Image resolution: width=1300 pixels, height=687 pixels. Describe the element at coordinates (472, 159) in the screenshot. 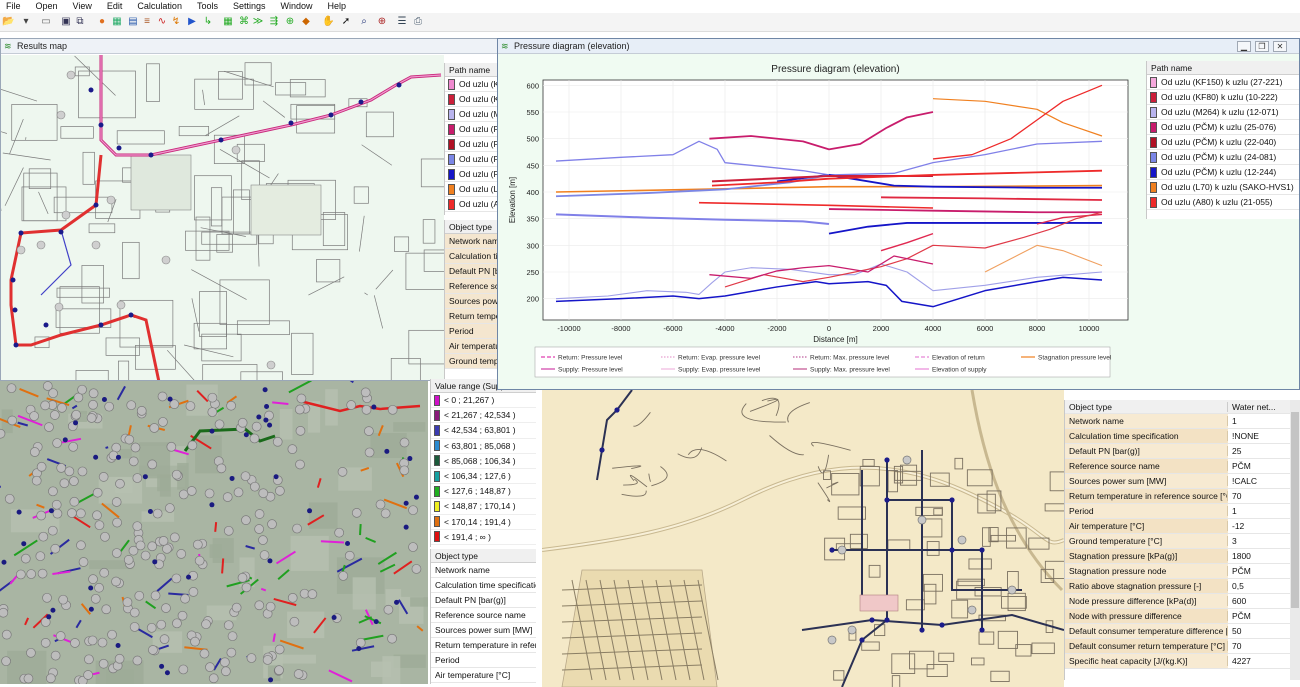

I see `path-list-item: Od uzlu (PČ` at that location.